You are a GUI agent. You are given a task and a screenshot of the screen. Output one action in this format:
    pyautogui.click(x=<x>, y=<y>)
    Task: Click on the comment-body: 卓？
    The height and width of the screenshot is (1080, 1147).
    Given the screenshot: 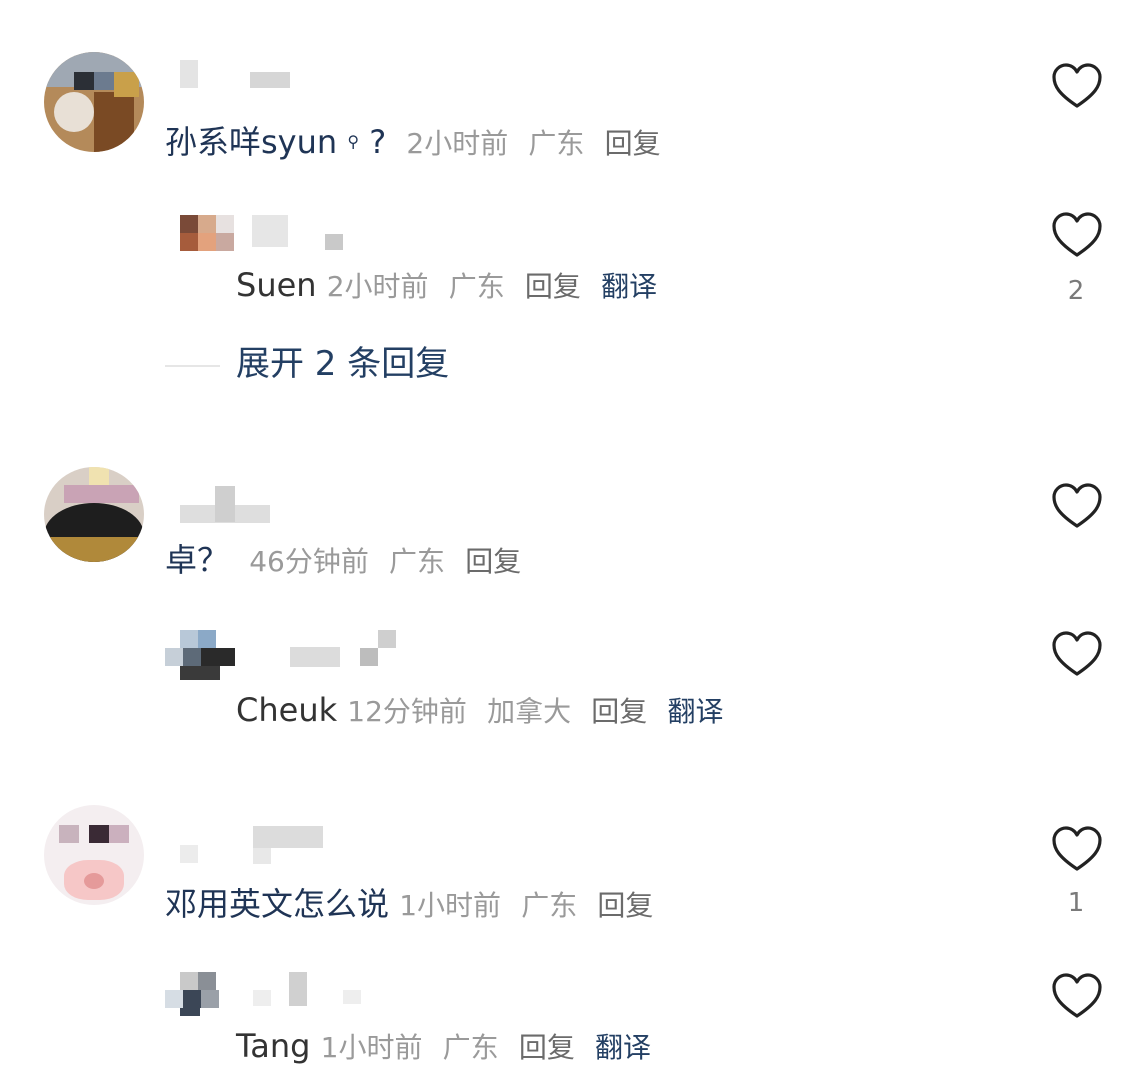 What is the action you would take?
    pyautogui.click(x=197, y=560)
    